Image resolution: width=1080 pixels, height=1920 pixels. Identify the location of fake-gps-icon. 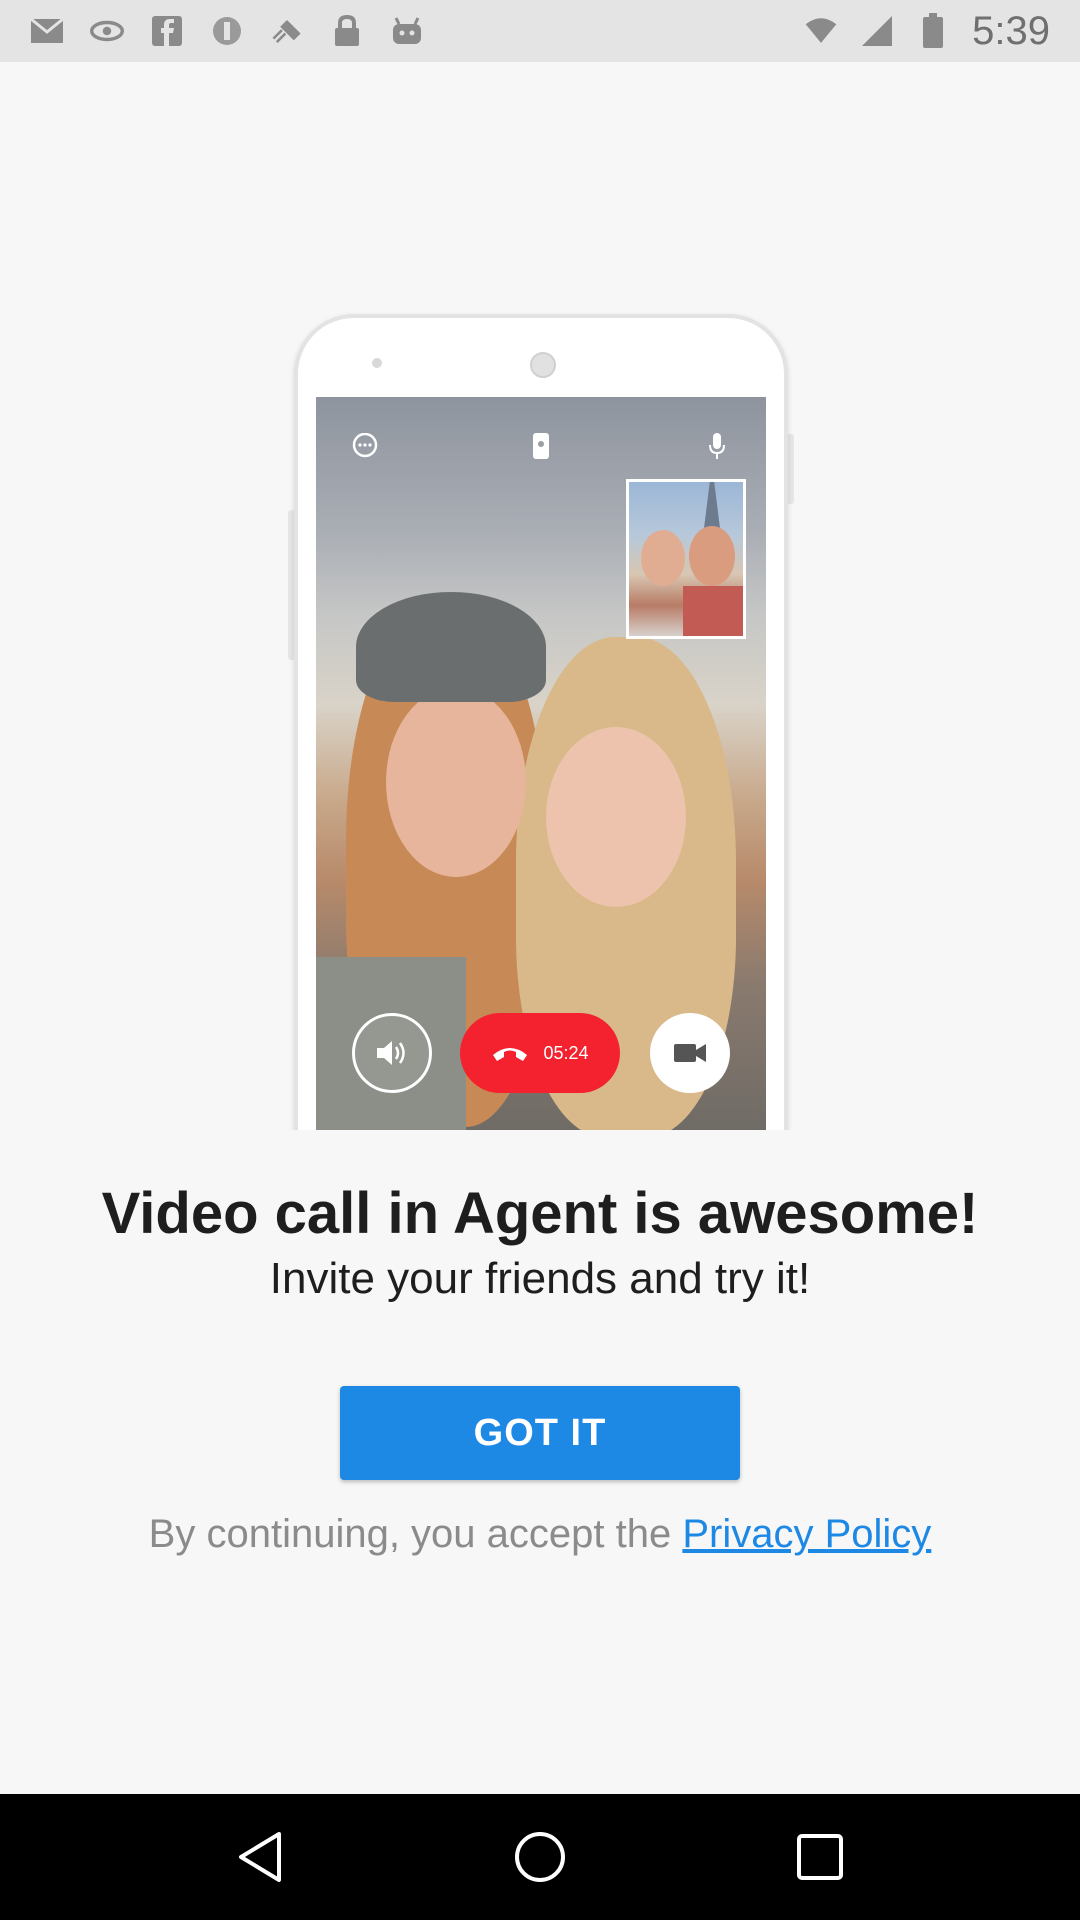
(287, 31).